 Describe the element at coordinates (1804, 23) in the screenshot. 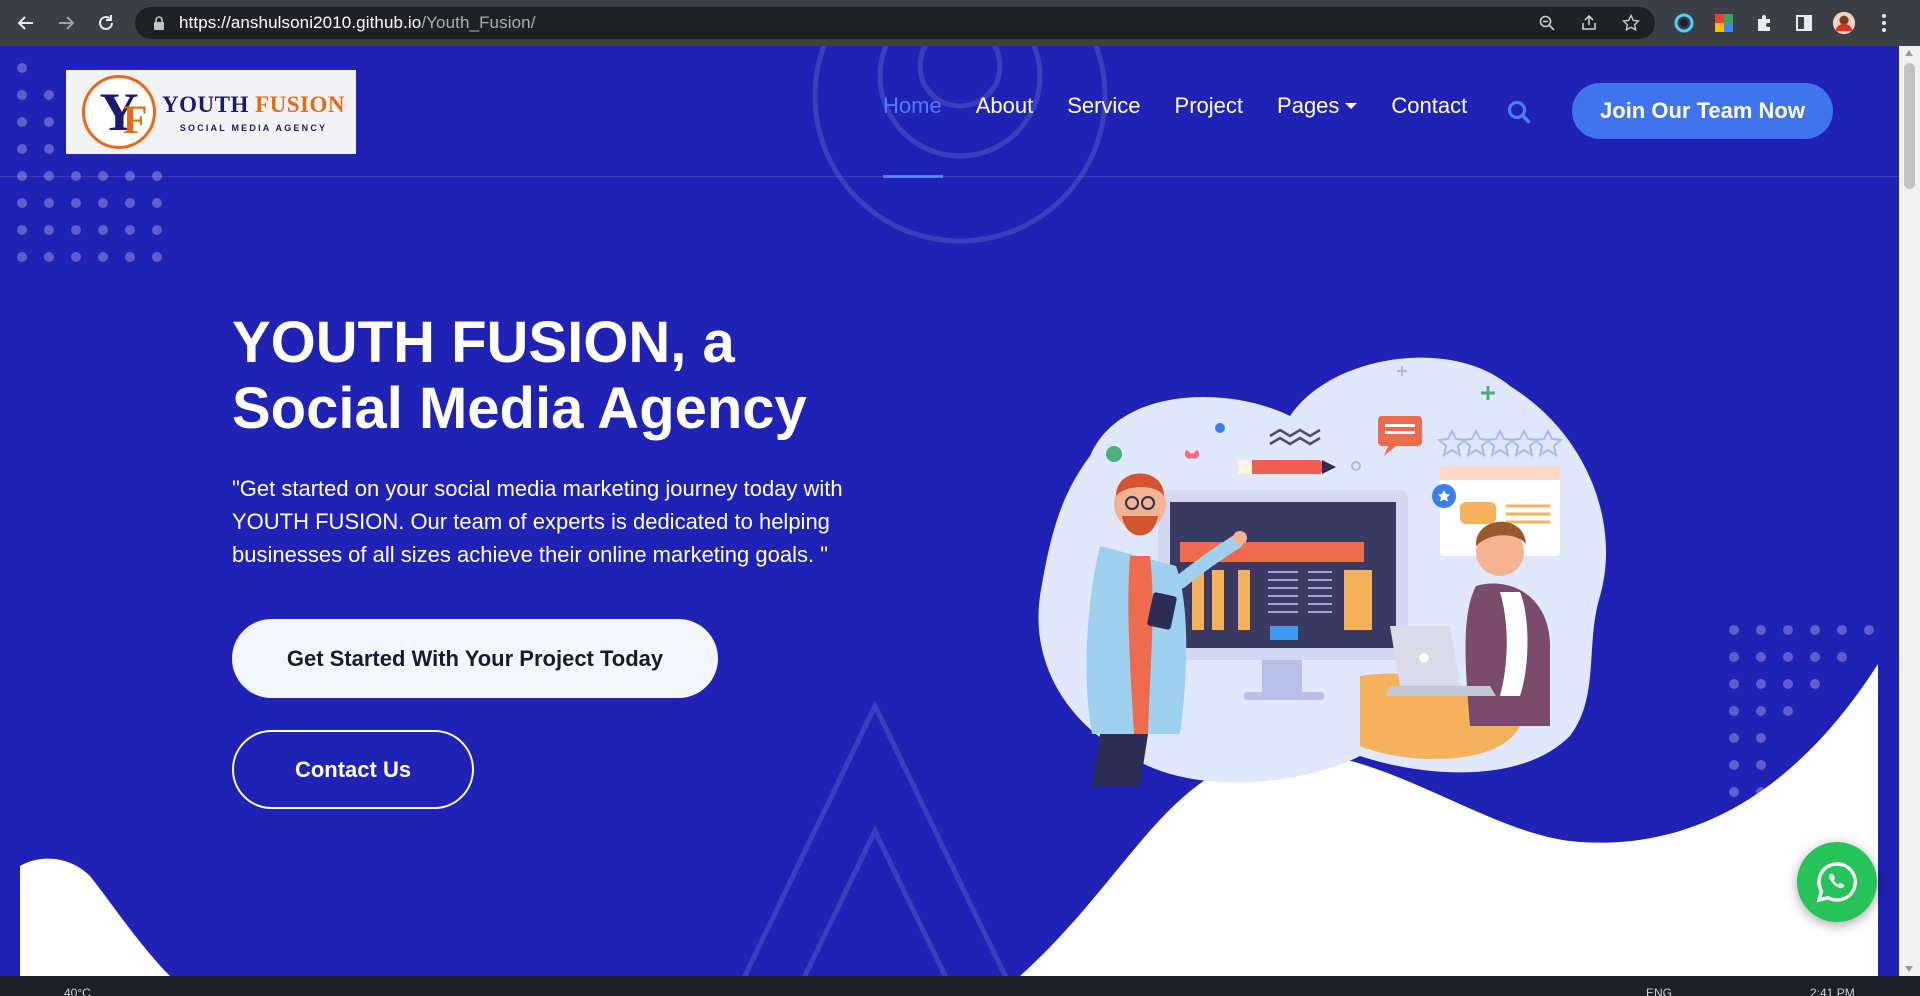

I see `side-panel-icon` at that location.